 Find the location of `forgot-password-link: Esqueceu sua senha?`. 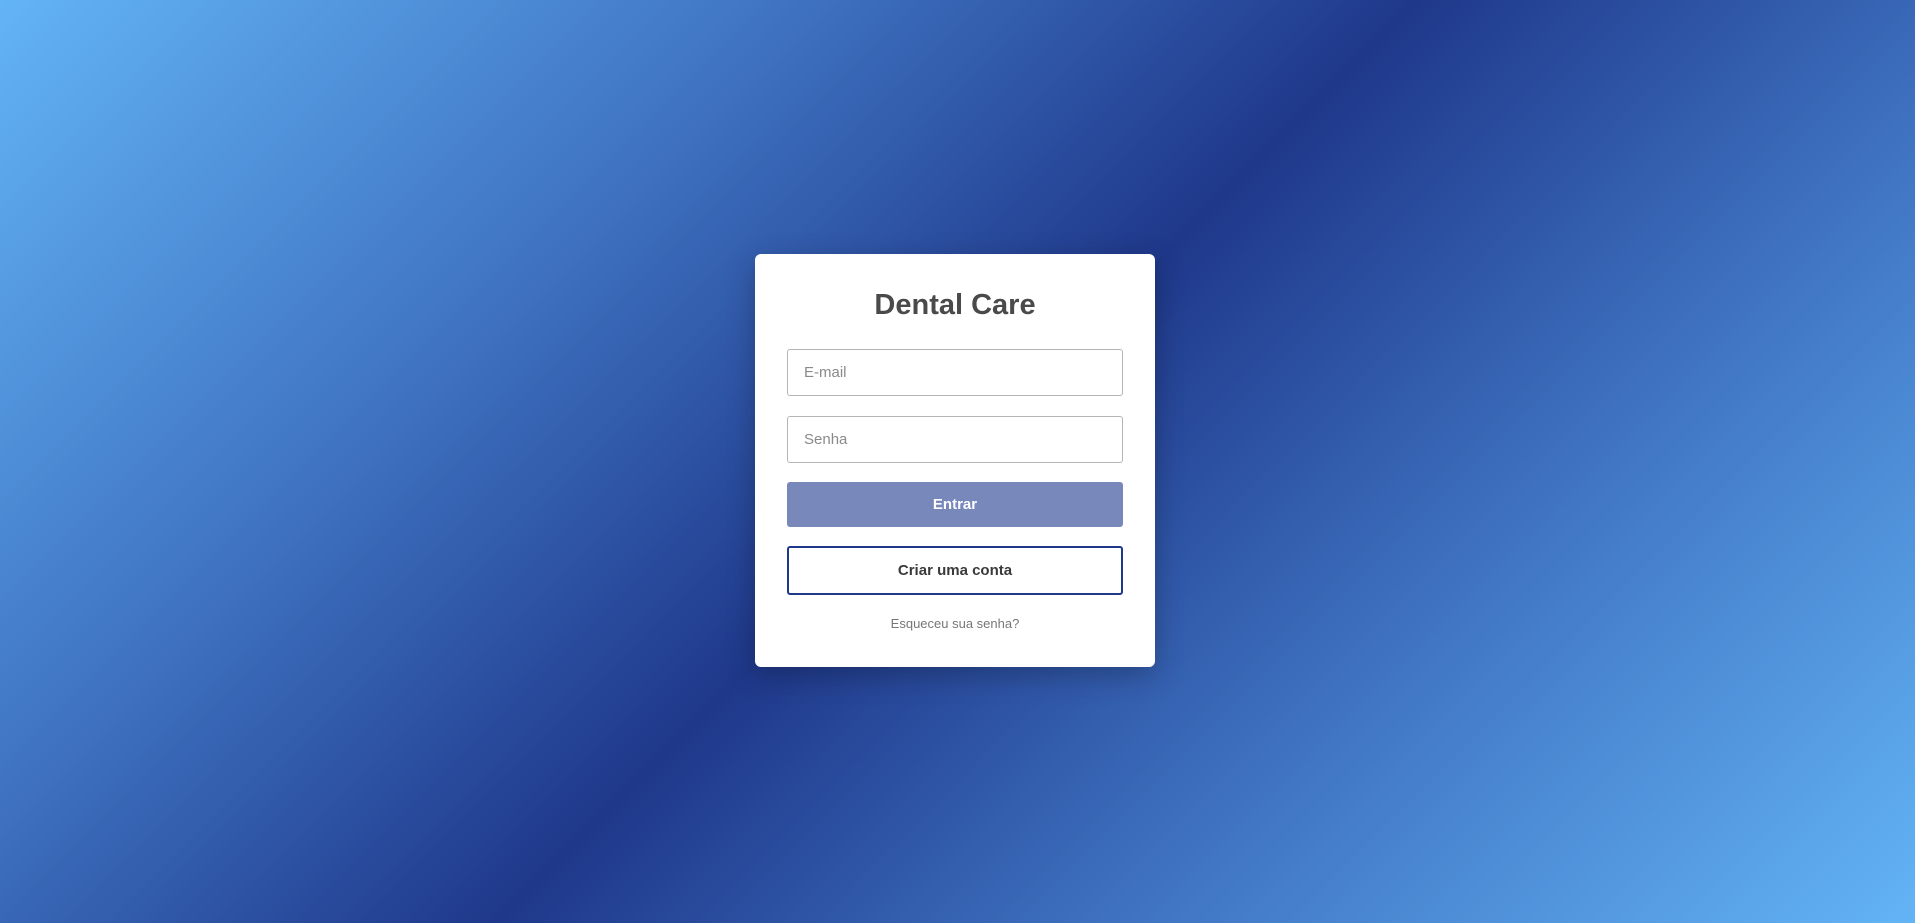

forgot-password-link: Esqueceu sua senha? is located at coordinates (955, 623).